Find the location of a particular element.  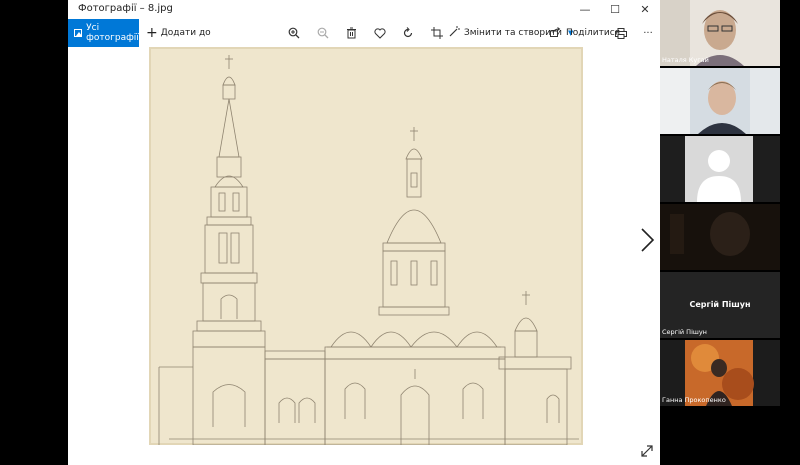

heart-icon is located at coordinates (380, 33).